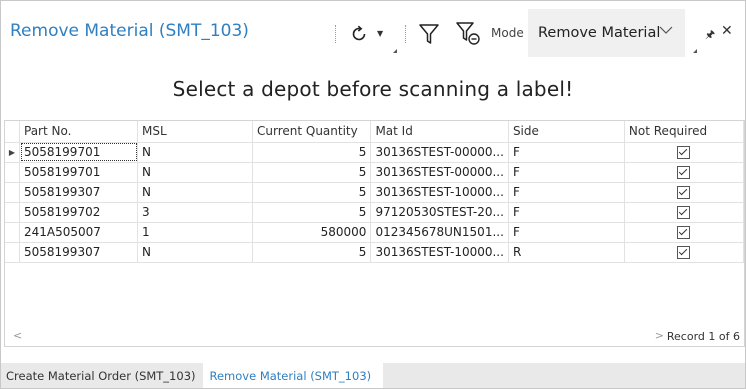  What do you see at coordinates (312, 232) in the screenshot?
I see `cell-current-quantity: 580000` at bounding box center [312, 232].